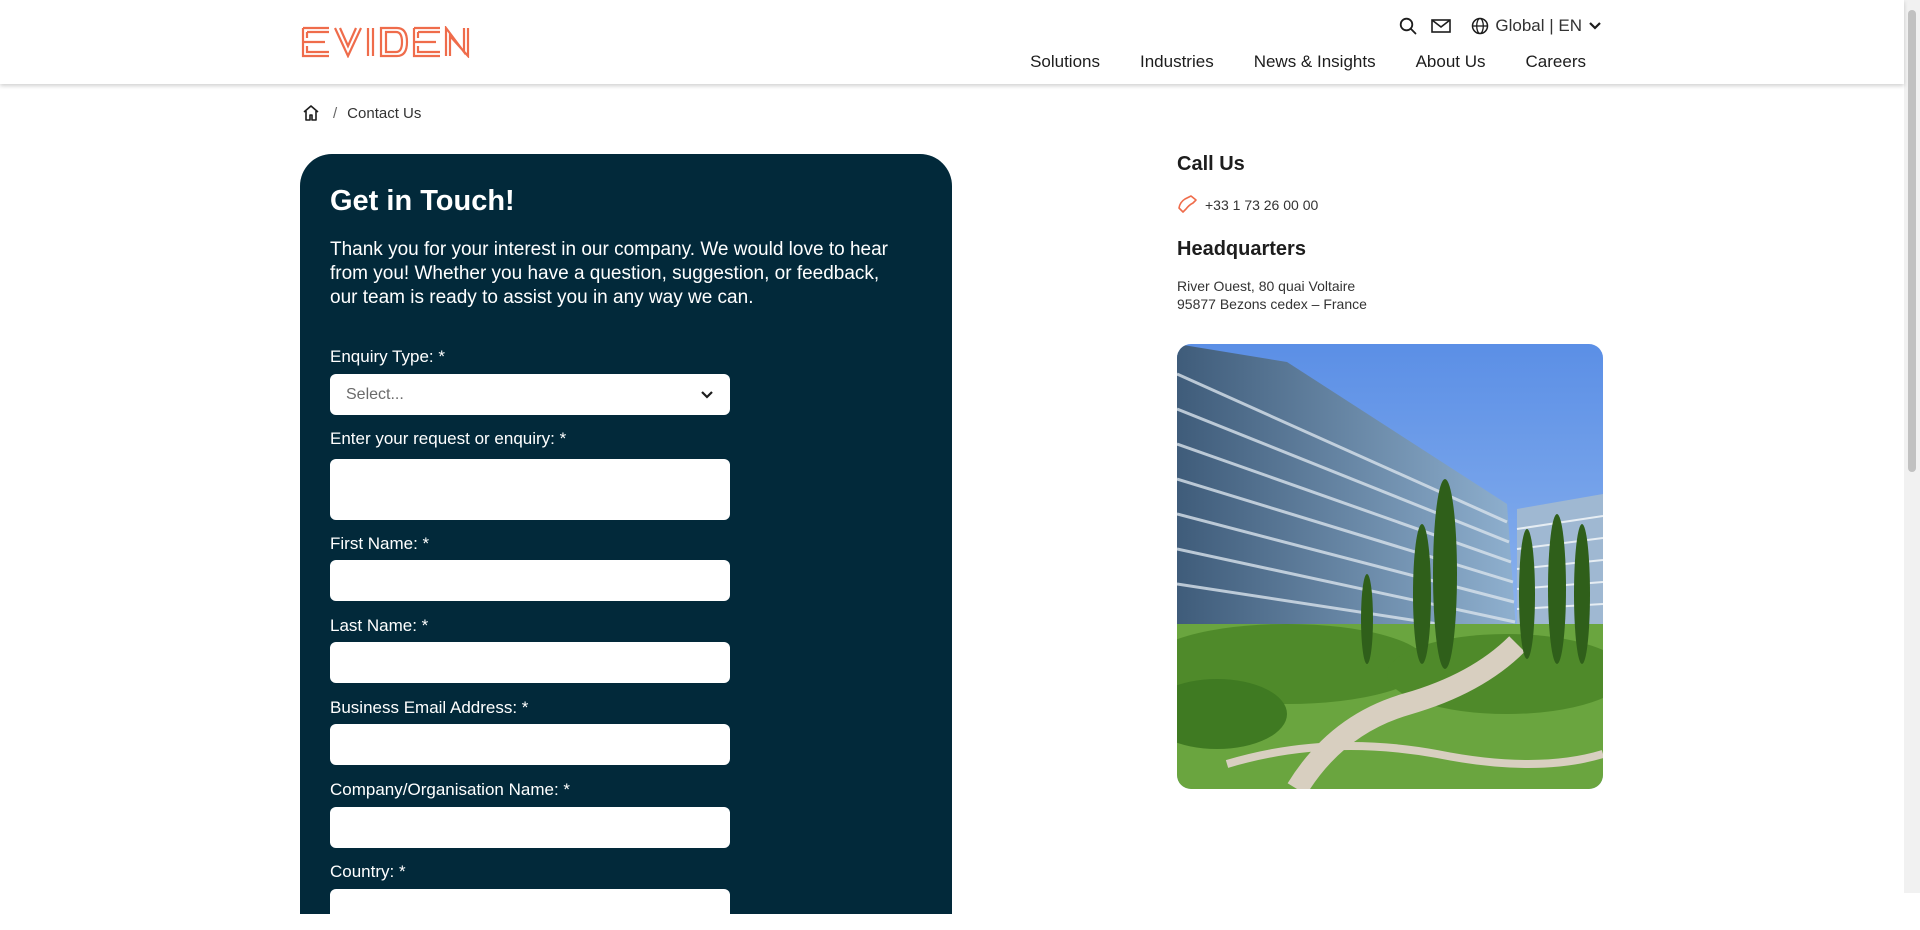  Describe the element at coordinates (1315, 62) in the screenshot. I see `nav-news-insights: News & Insights` at that location.